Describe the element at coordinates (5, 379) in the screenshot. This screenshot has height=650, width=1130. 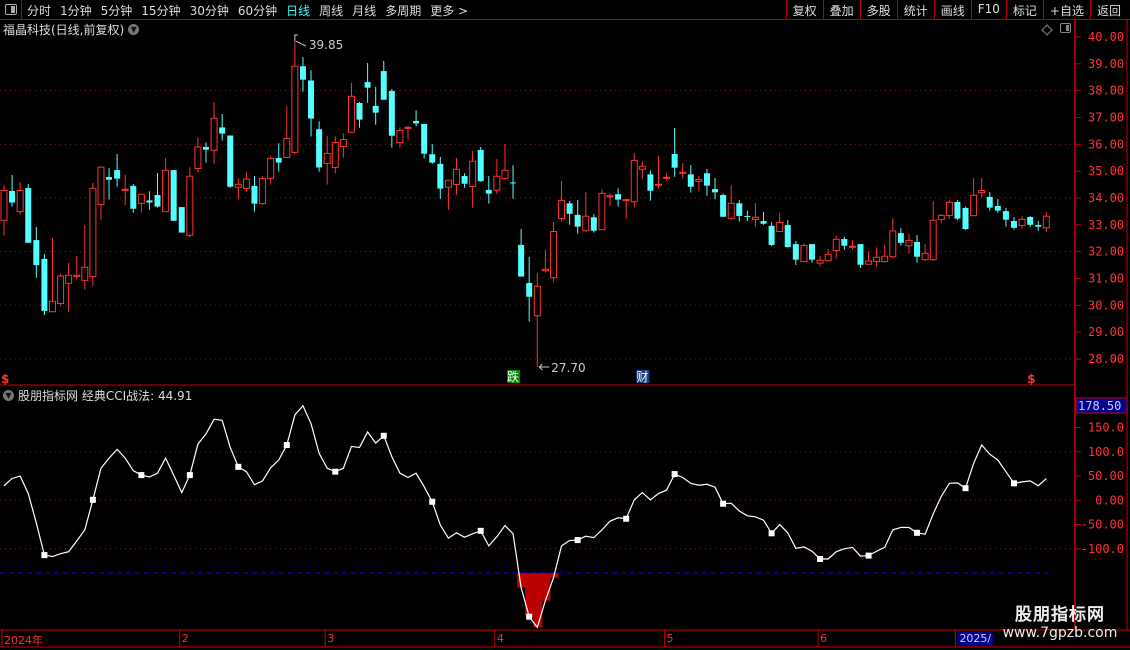
I see `dollar-marker: $` at that location.